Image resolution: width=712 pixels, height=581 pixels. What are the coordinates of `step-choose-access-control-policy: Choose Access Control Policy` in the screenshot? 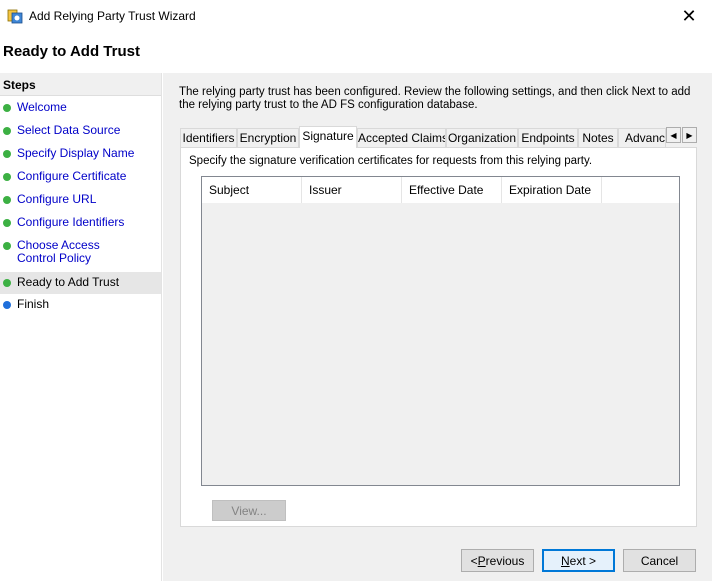 It's located at (80, 252).